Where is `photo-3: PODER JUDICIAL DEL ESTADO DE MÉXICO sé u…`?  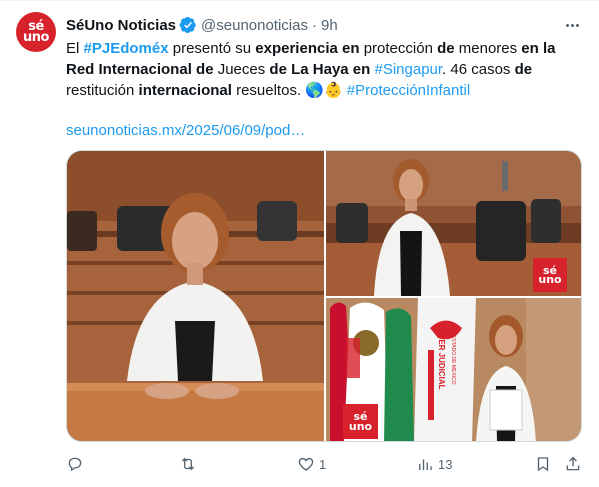
photo-3: PODER JUDICIAL DEL ESTADO DE MÉXICO sé u… is located at coordinates (453, 369).